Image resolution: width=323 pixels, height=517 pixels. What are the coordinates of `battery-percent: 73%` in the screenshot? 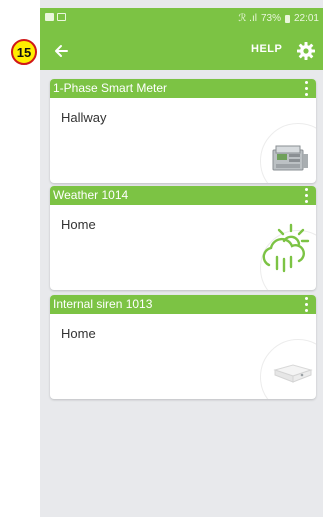 It's located at (270, 18).